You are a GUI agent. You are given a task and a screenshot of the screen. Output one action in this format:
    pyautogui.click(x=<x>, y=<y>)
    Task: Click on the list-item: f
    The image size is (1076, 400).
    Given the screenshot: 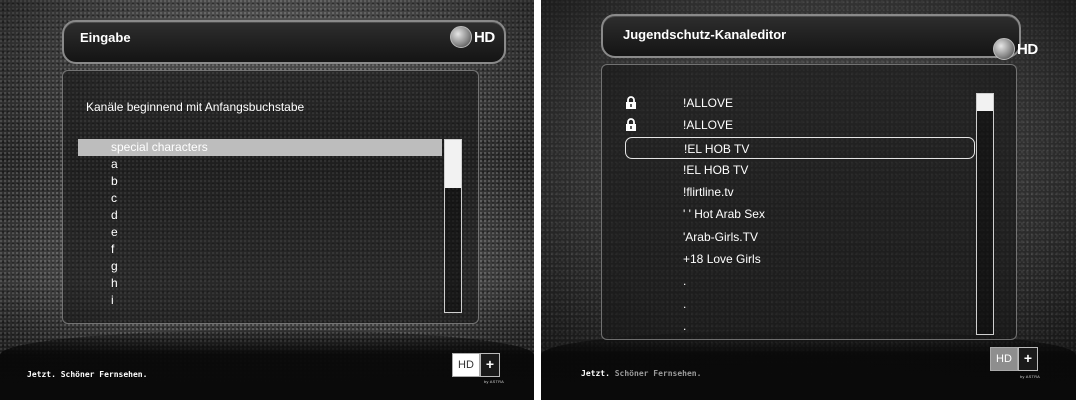 What is the action you would take?
    pyautogui.click(x=260, y=249)
    